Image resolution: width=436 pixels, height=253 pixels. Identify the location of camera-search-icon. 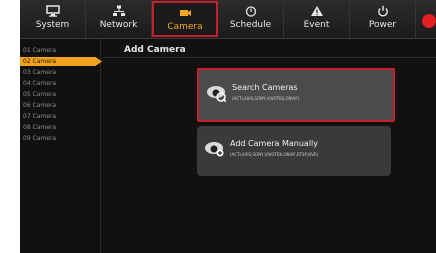
(217, 95).